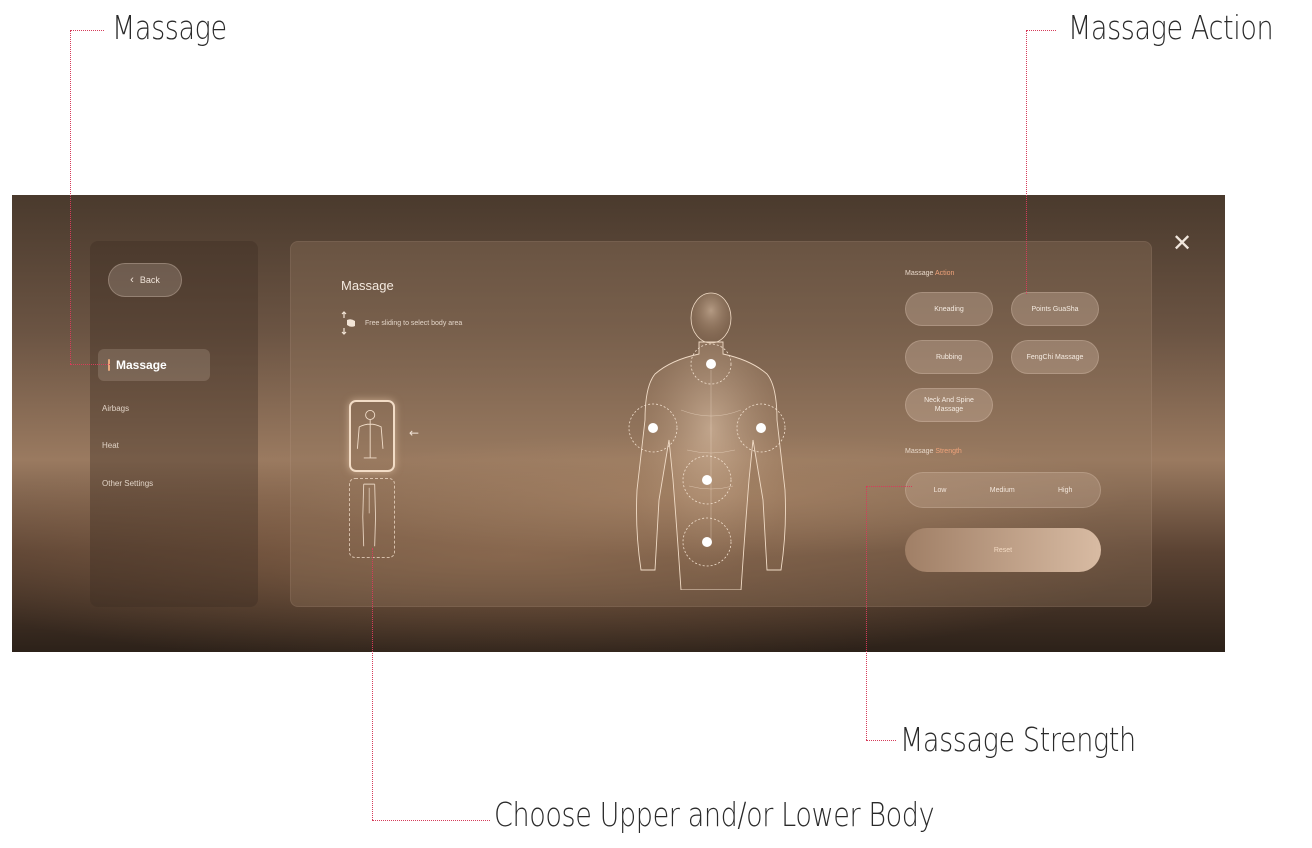 The image size is (1312, 848). I want to click on callout-massage-action: Massage Action, so click(1171, 27).